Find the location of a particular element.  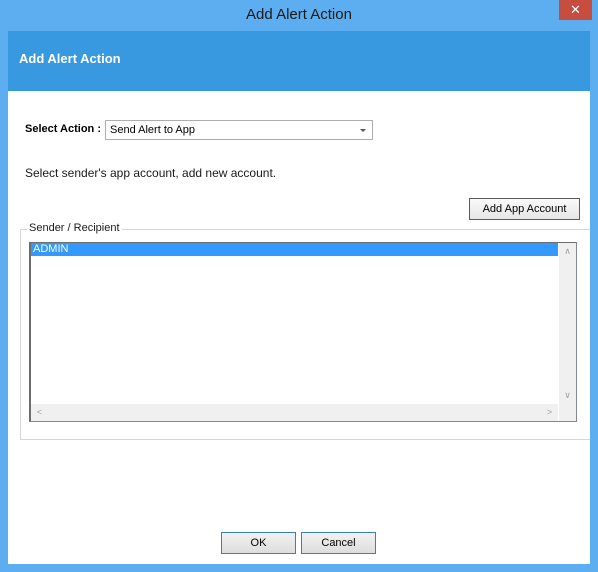

scrollbar-corner is located at coordinates (567, 412).